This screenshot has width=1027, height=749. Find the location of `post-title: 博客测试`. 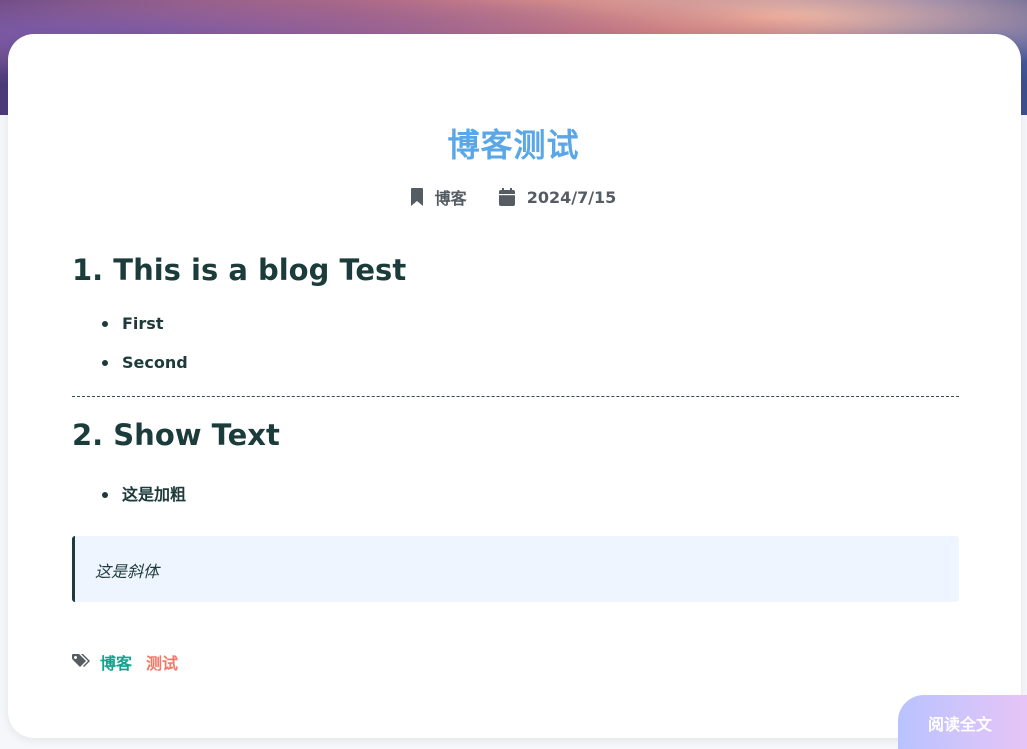

post-title: 博客测试 is located at coordinates (513, 143).